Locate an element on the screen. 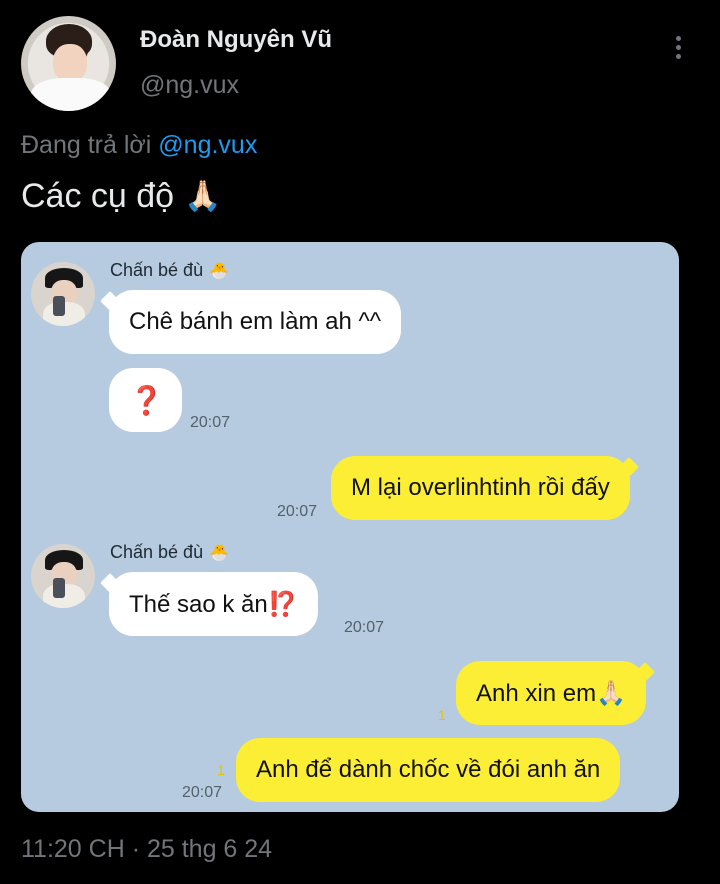 The height and width of the screenshot is (884, 720). chat-message-incoming: ❓ is located at coordinates (145, 400).